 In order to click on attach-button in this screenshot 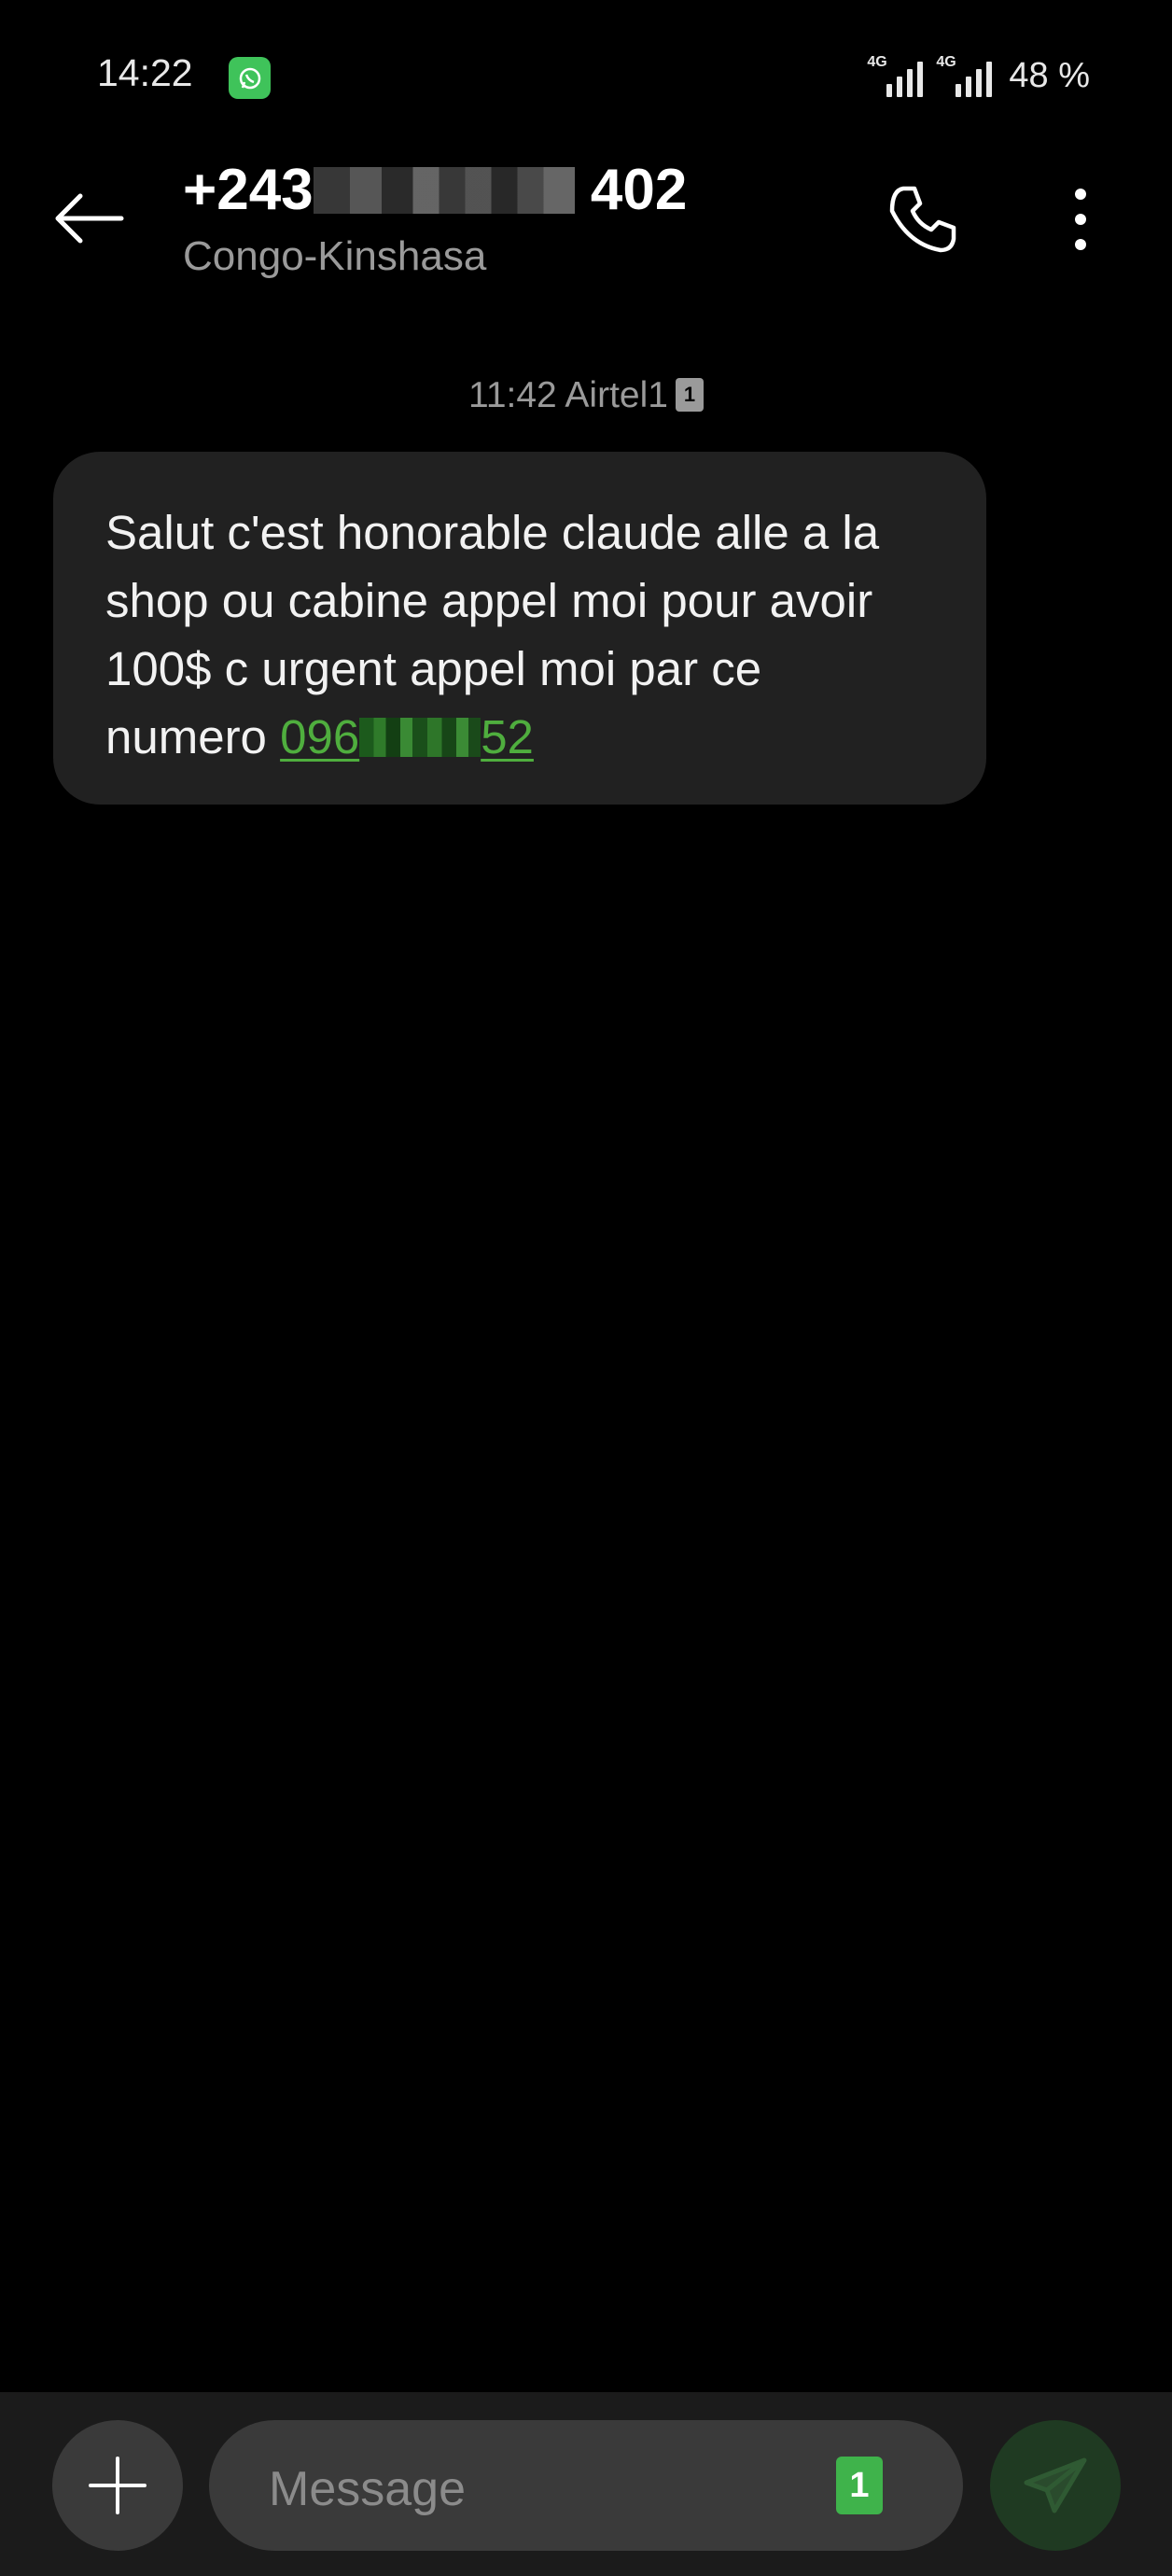, I will do `click(117, 2485)`.